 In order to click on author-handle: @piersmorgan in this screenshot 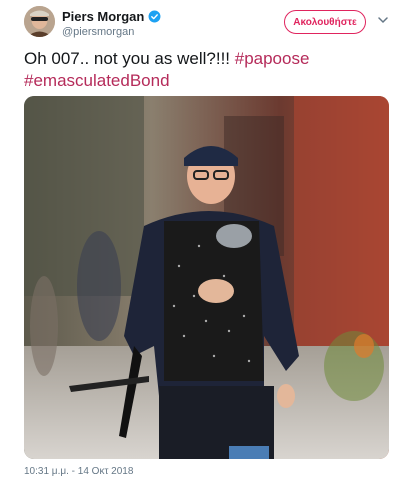, I will do `click(98, 32)`.